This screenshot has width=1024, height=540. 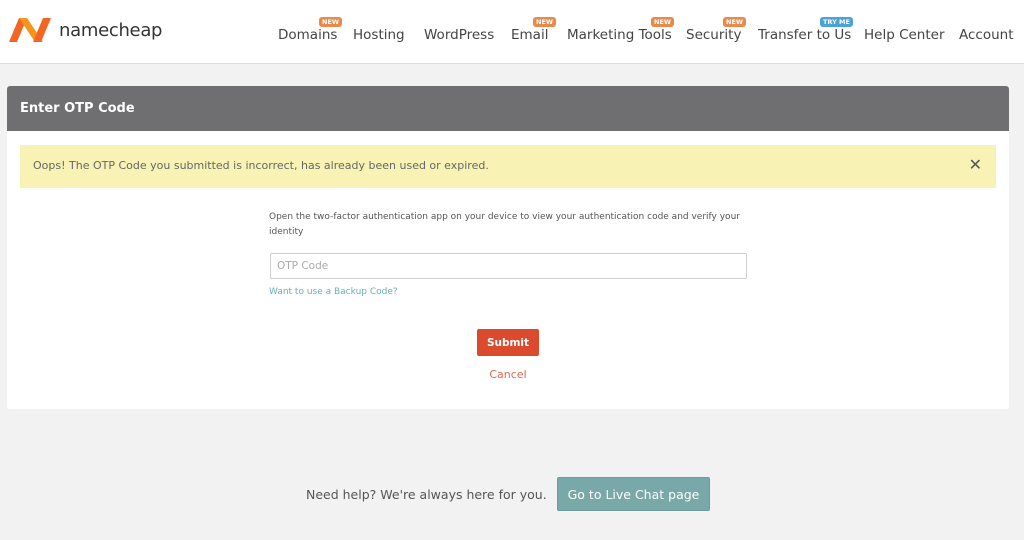 What do you see at coordinates (713, 35) in the screenshot?
I see `nav-security: Security` at bounding box center [713, 35].